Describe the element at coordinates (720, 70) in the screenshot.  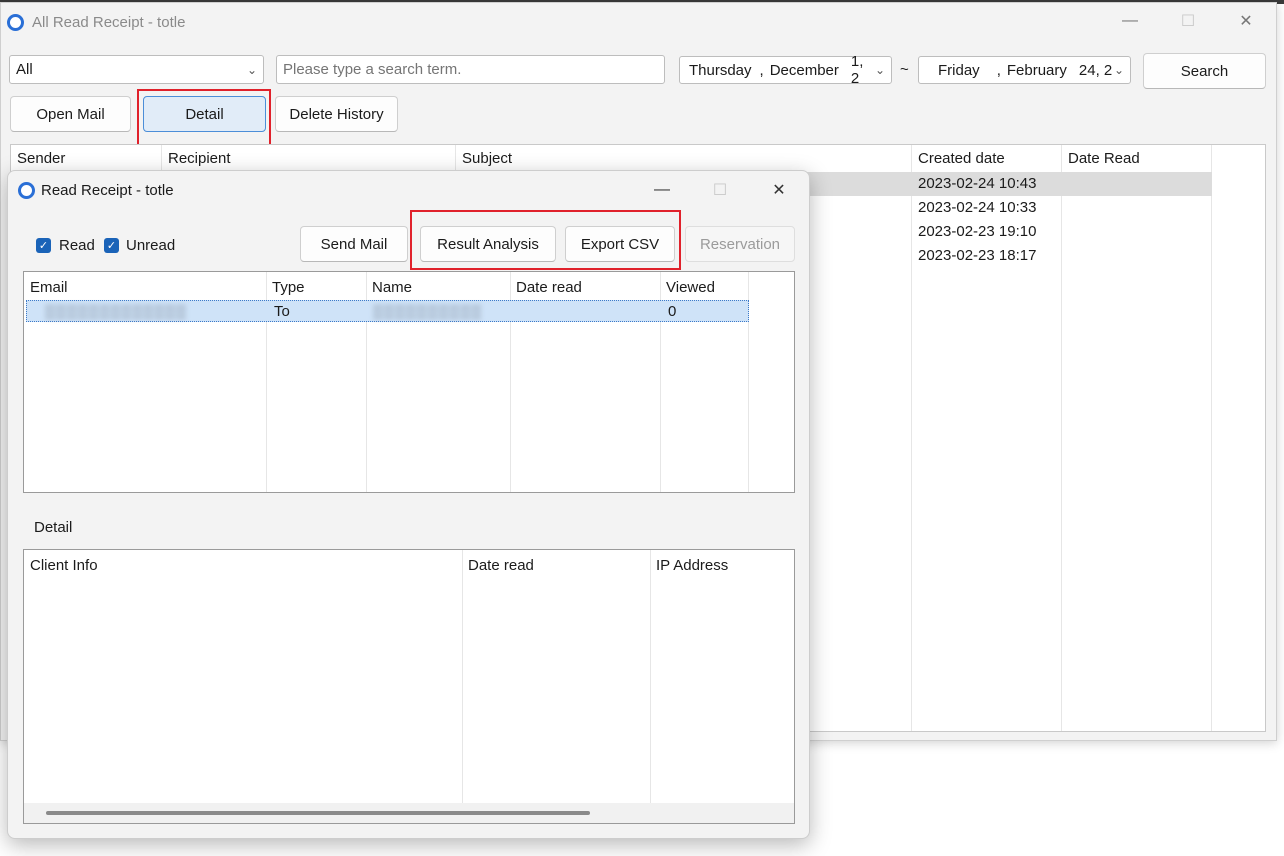
I see `date-from-weekday: Thursday` at that location.